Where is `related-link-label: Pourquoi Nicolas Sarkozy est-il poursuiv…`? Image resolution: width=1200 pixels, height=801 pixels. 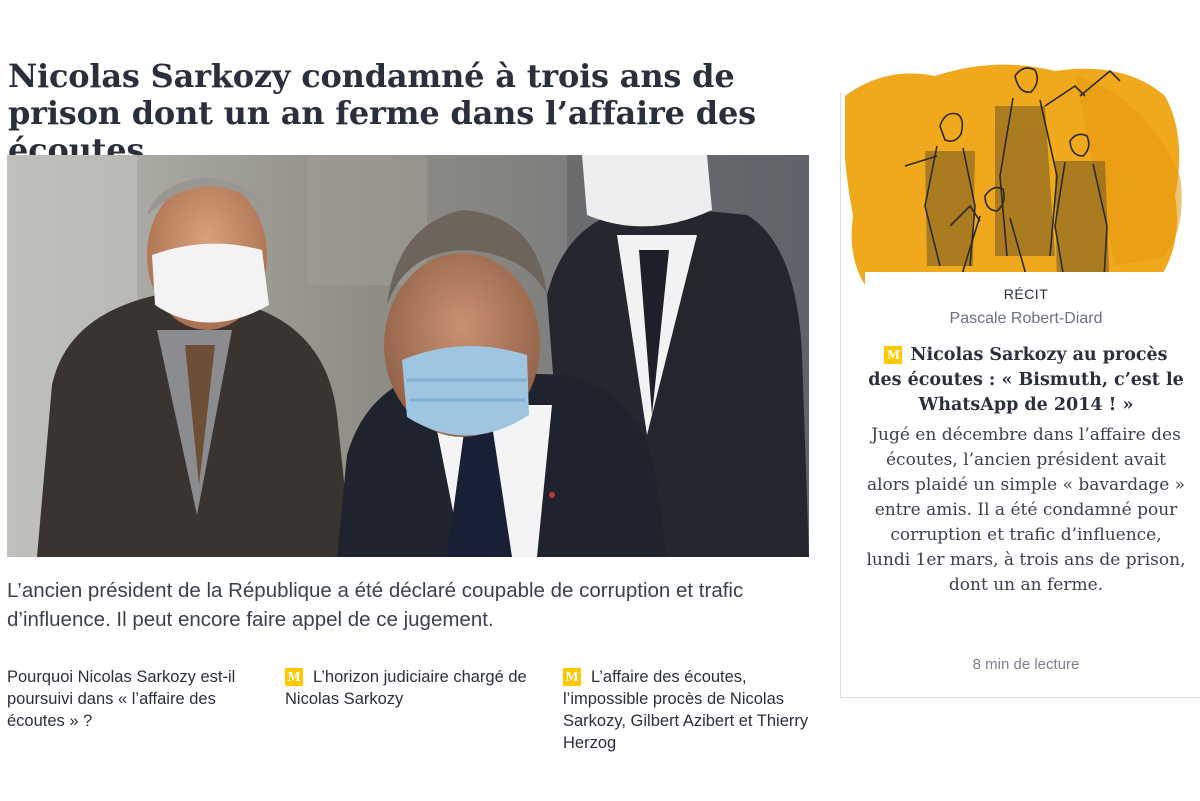
related-link-label: Pourquoi Nicolas Sarkozy est-il poursuiv… is located at coordinates (121, 699).